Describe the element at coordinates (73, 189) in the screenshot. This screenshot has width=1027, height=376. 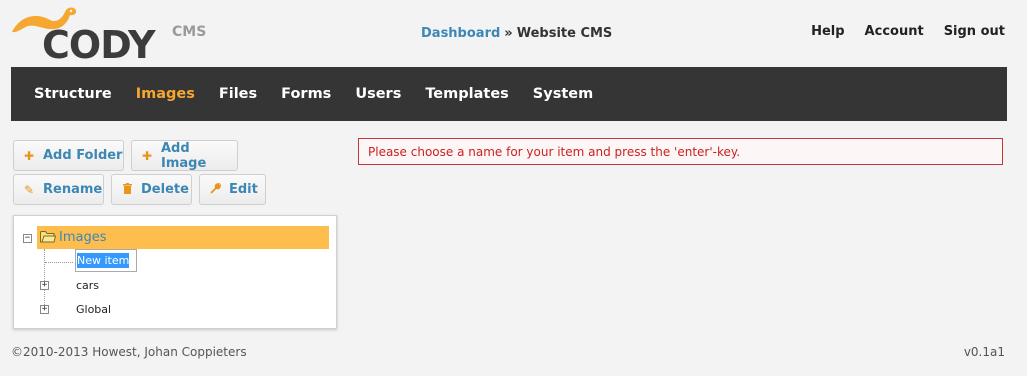
I see `rename-label: Rename` at that location.